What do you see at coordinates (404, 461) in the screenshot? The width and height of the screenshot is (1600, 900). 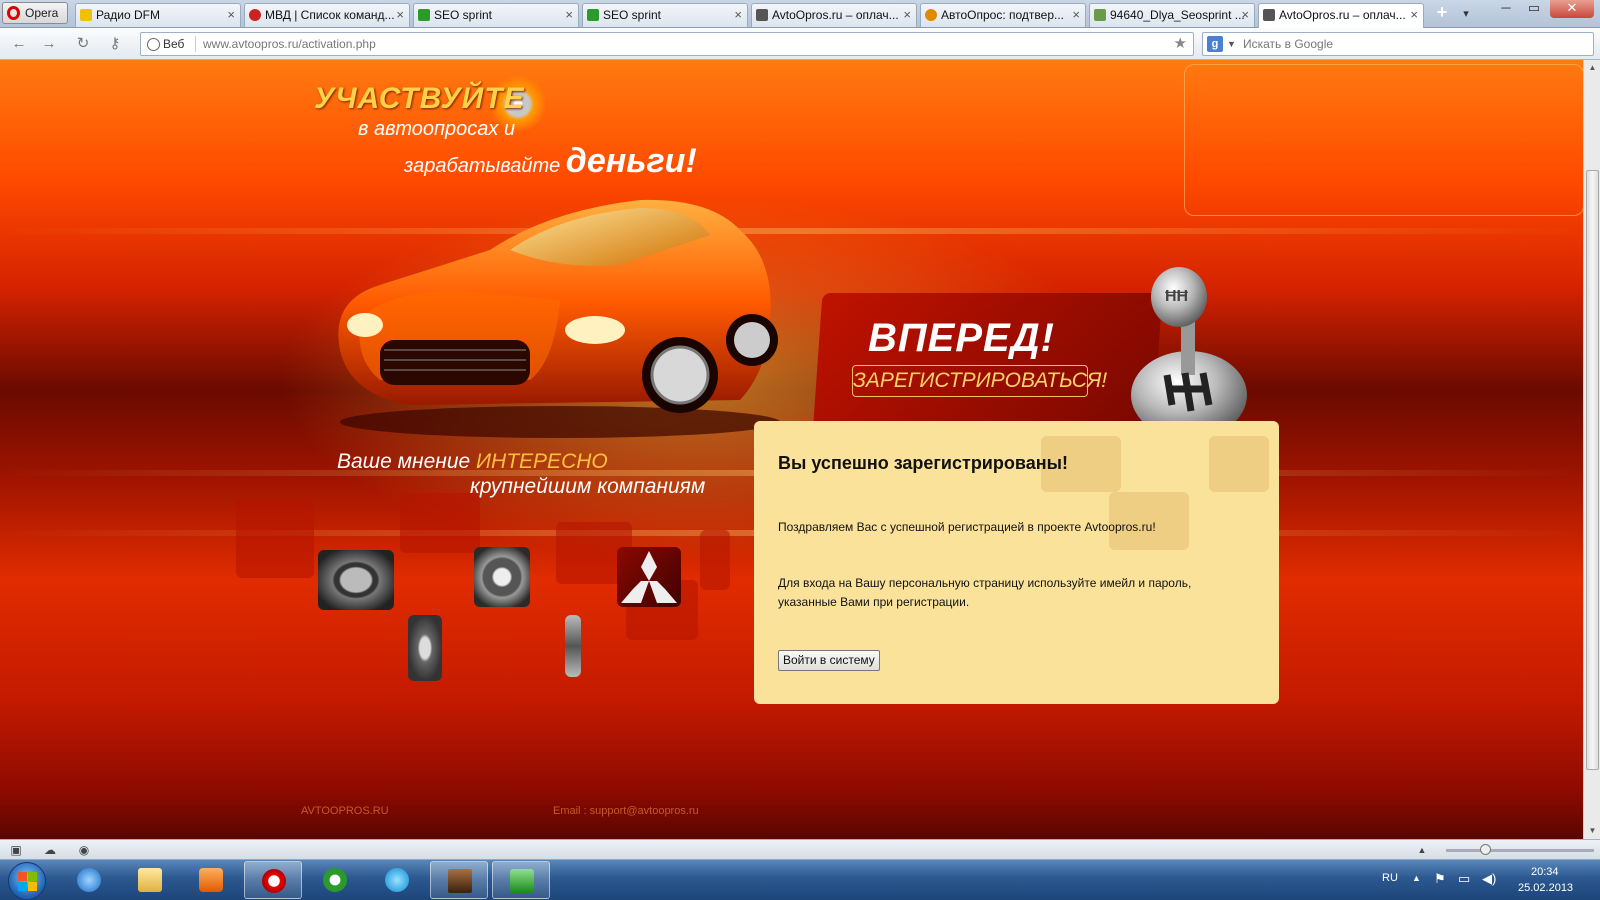 I see `opinion-prefix: Ваше мнение` at bounding box center [404, 461].